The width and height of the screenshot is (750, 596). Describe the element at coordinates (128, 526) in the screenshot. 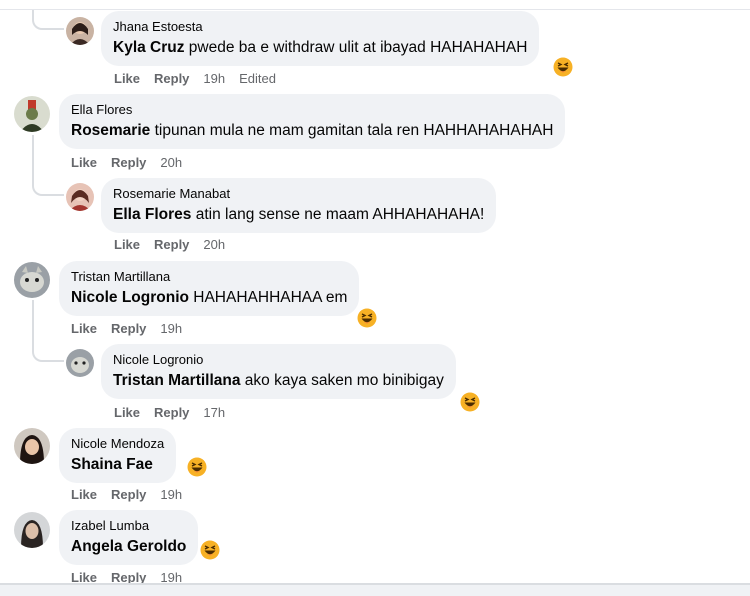

I see `comment-author: Izabel Lumba` at that location.